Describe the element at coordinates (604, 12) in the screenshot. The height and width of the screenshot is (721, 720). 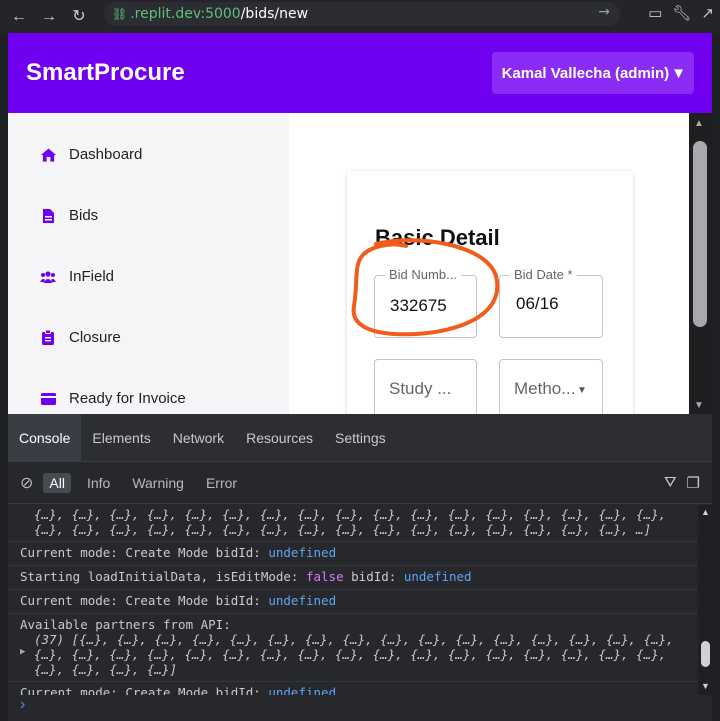
I see `go-arrow-icon: →` at that location.